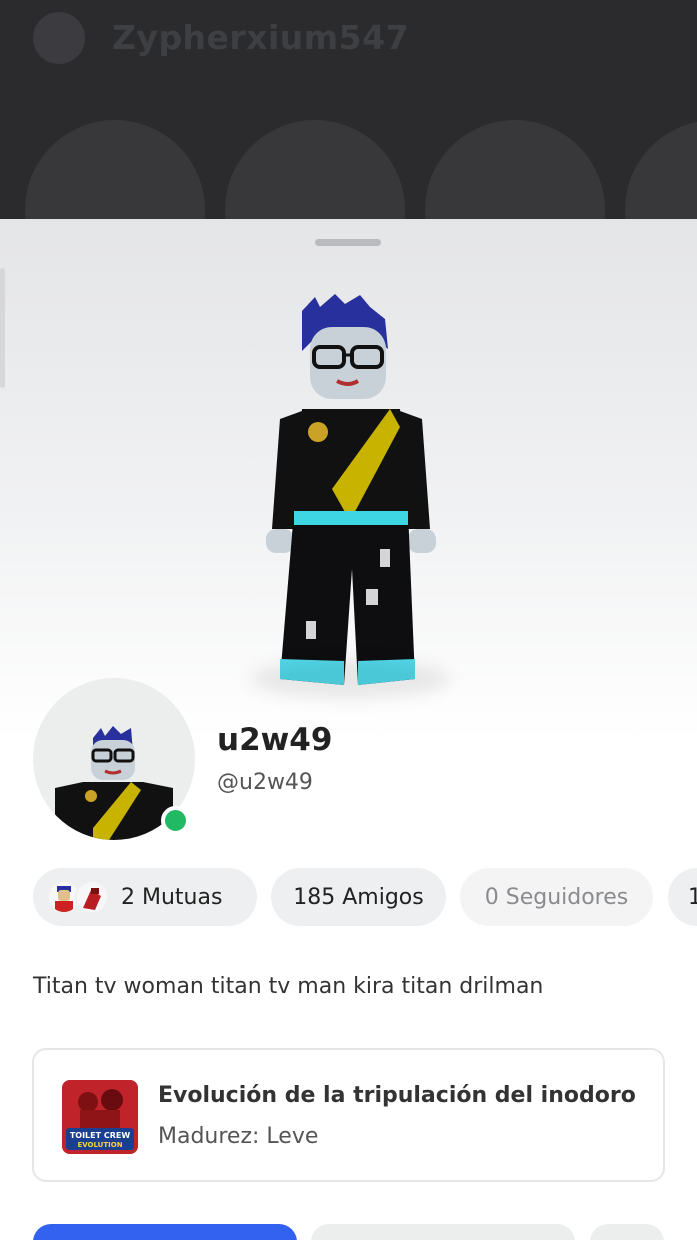 This screenshot has height=1240, width=697. What do you see at coordinates (172, 897) in the screenshot?
I see `mutuals-label: 2 Mutuas` at bounding box center [172, 897].